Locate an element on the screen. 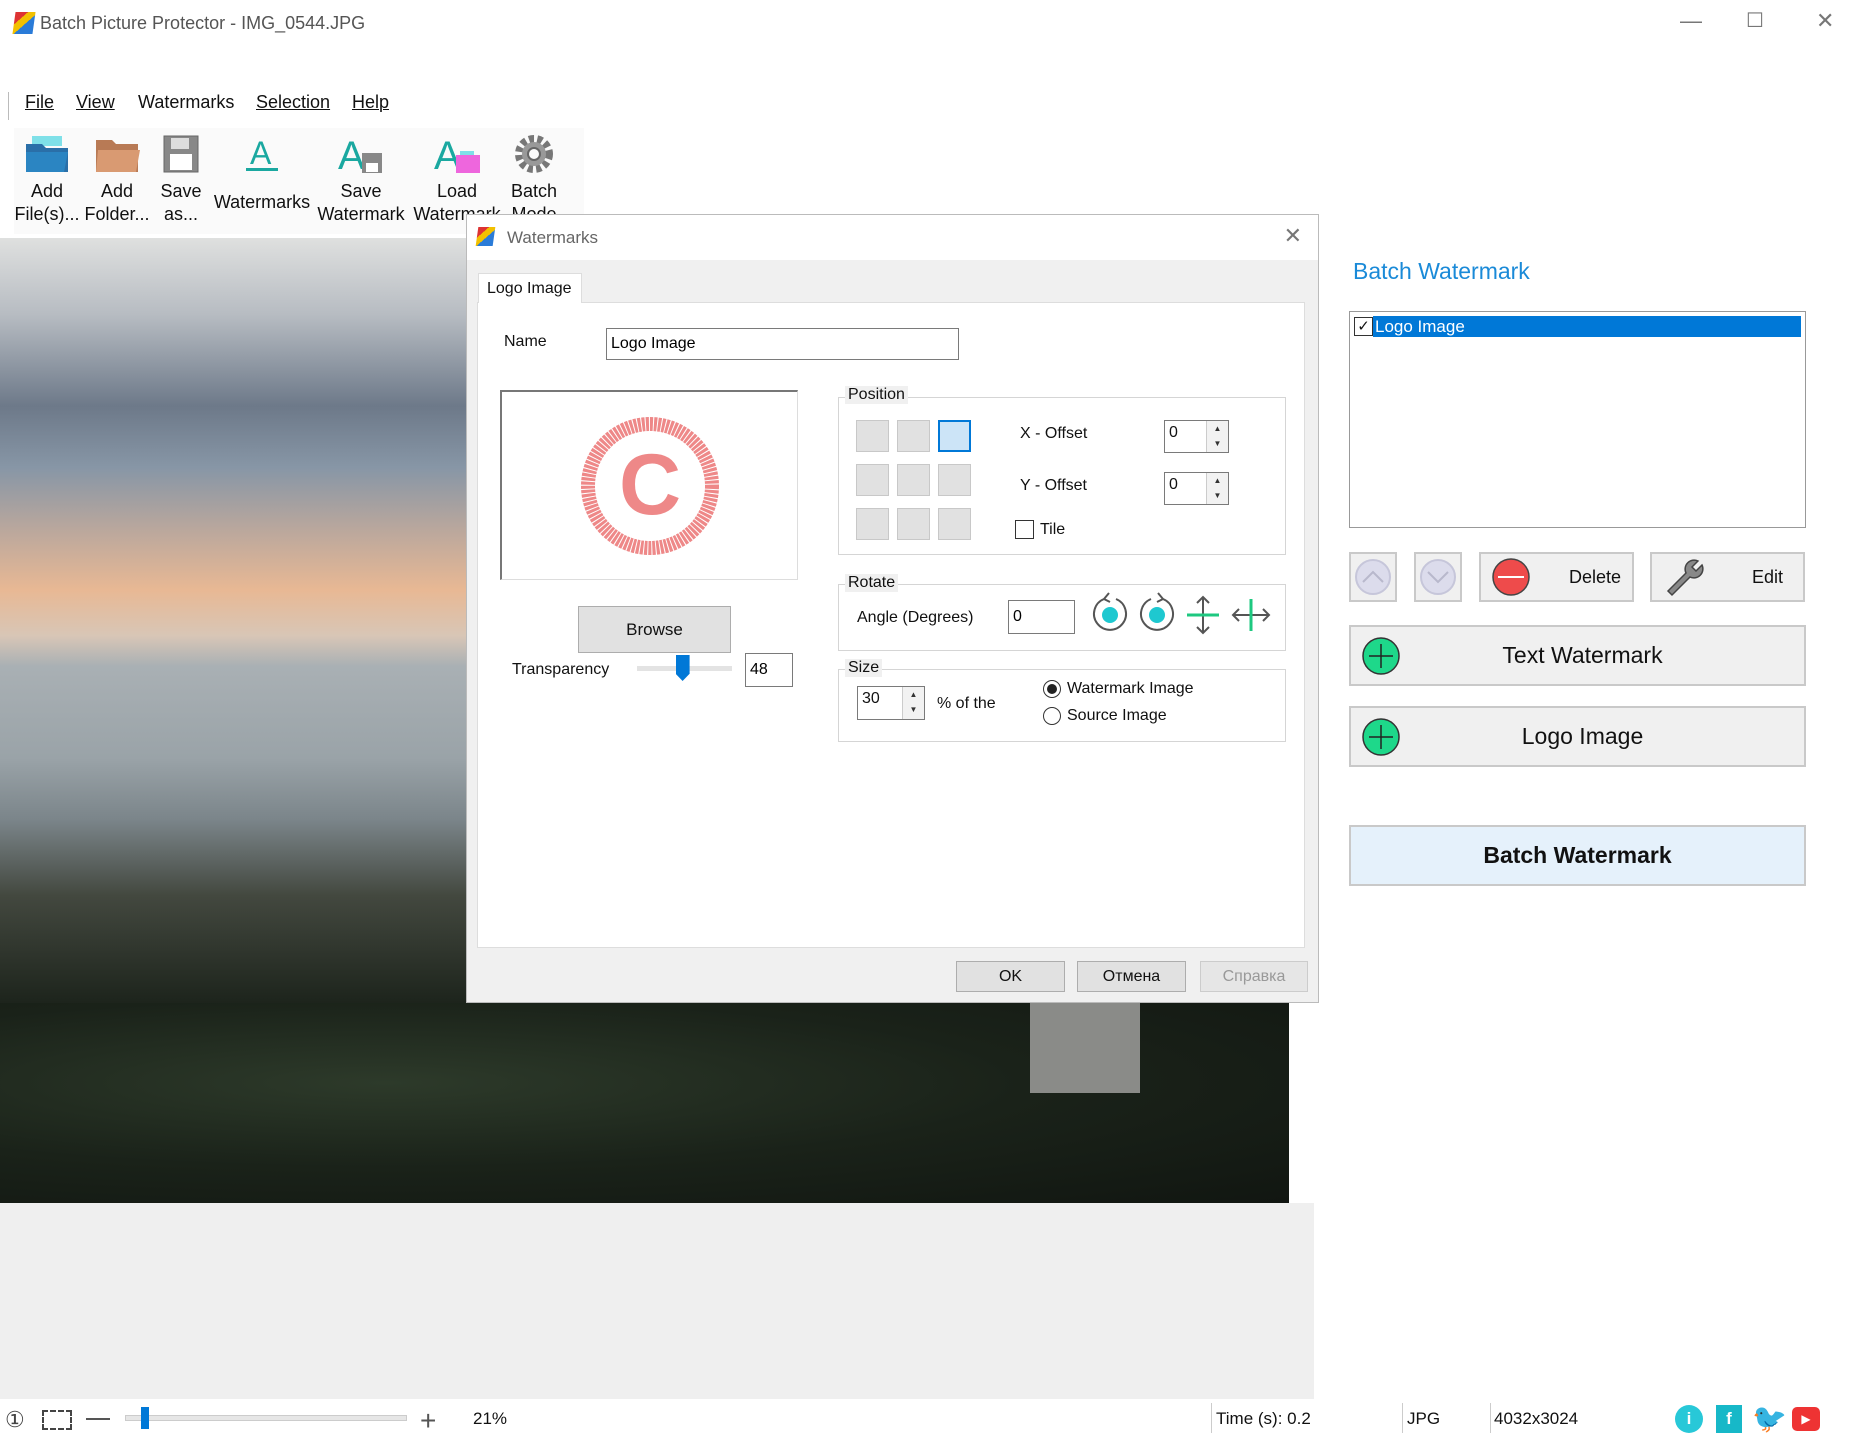 This screenshot has height=1438, width=1864. image-dimensions: 4032x3024 is located at coordinates (1536, 1418).